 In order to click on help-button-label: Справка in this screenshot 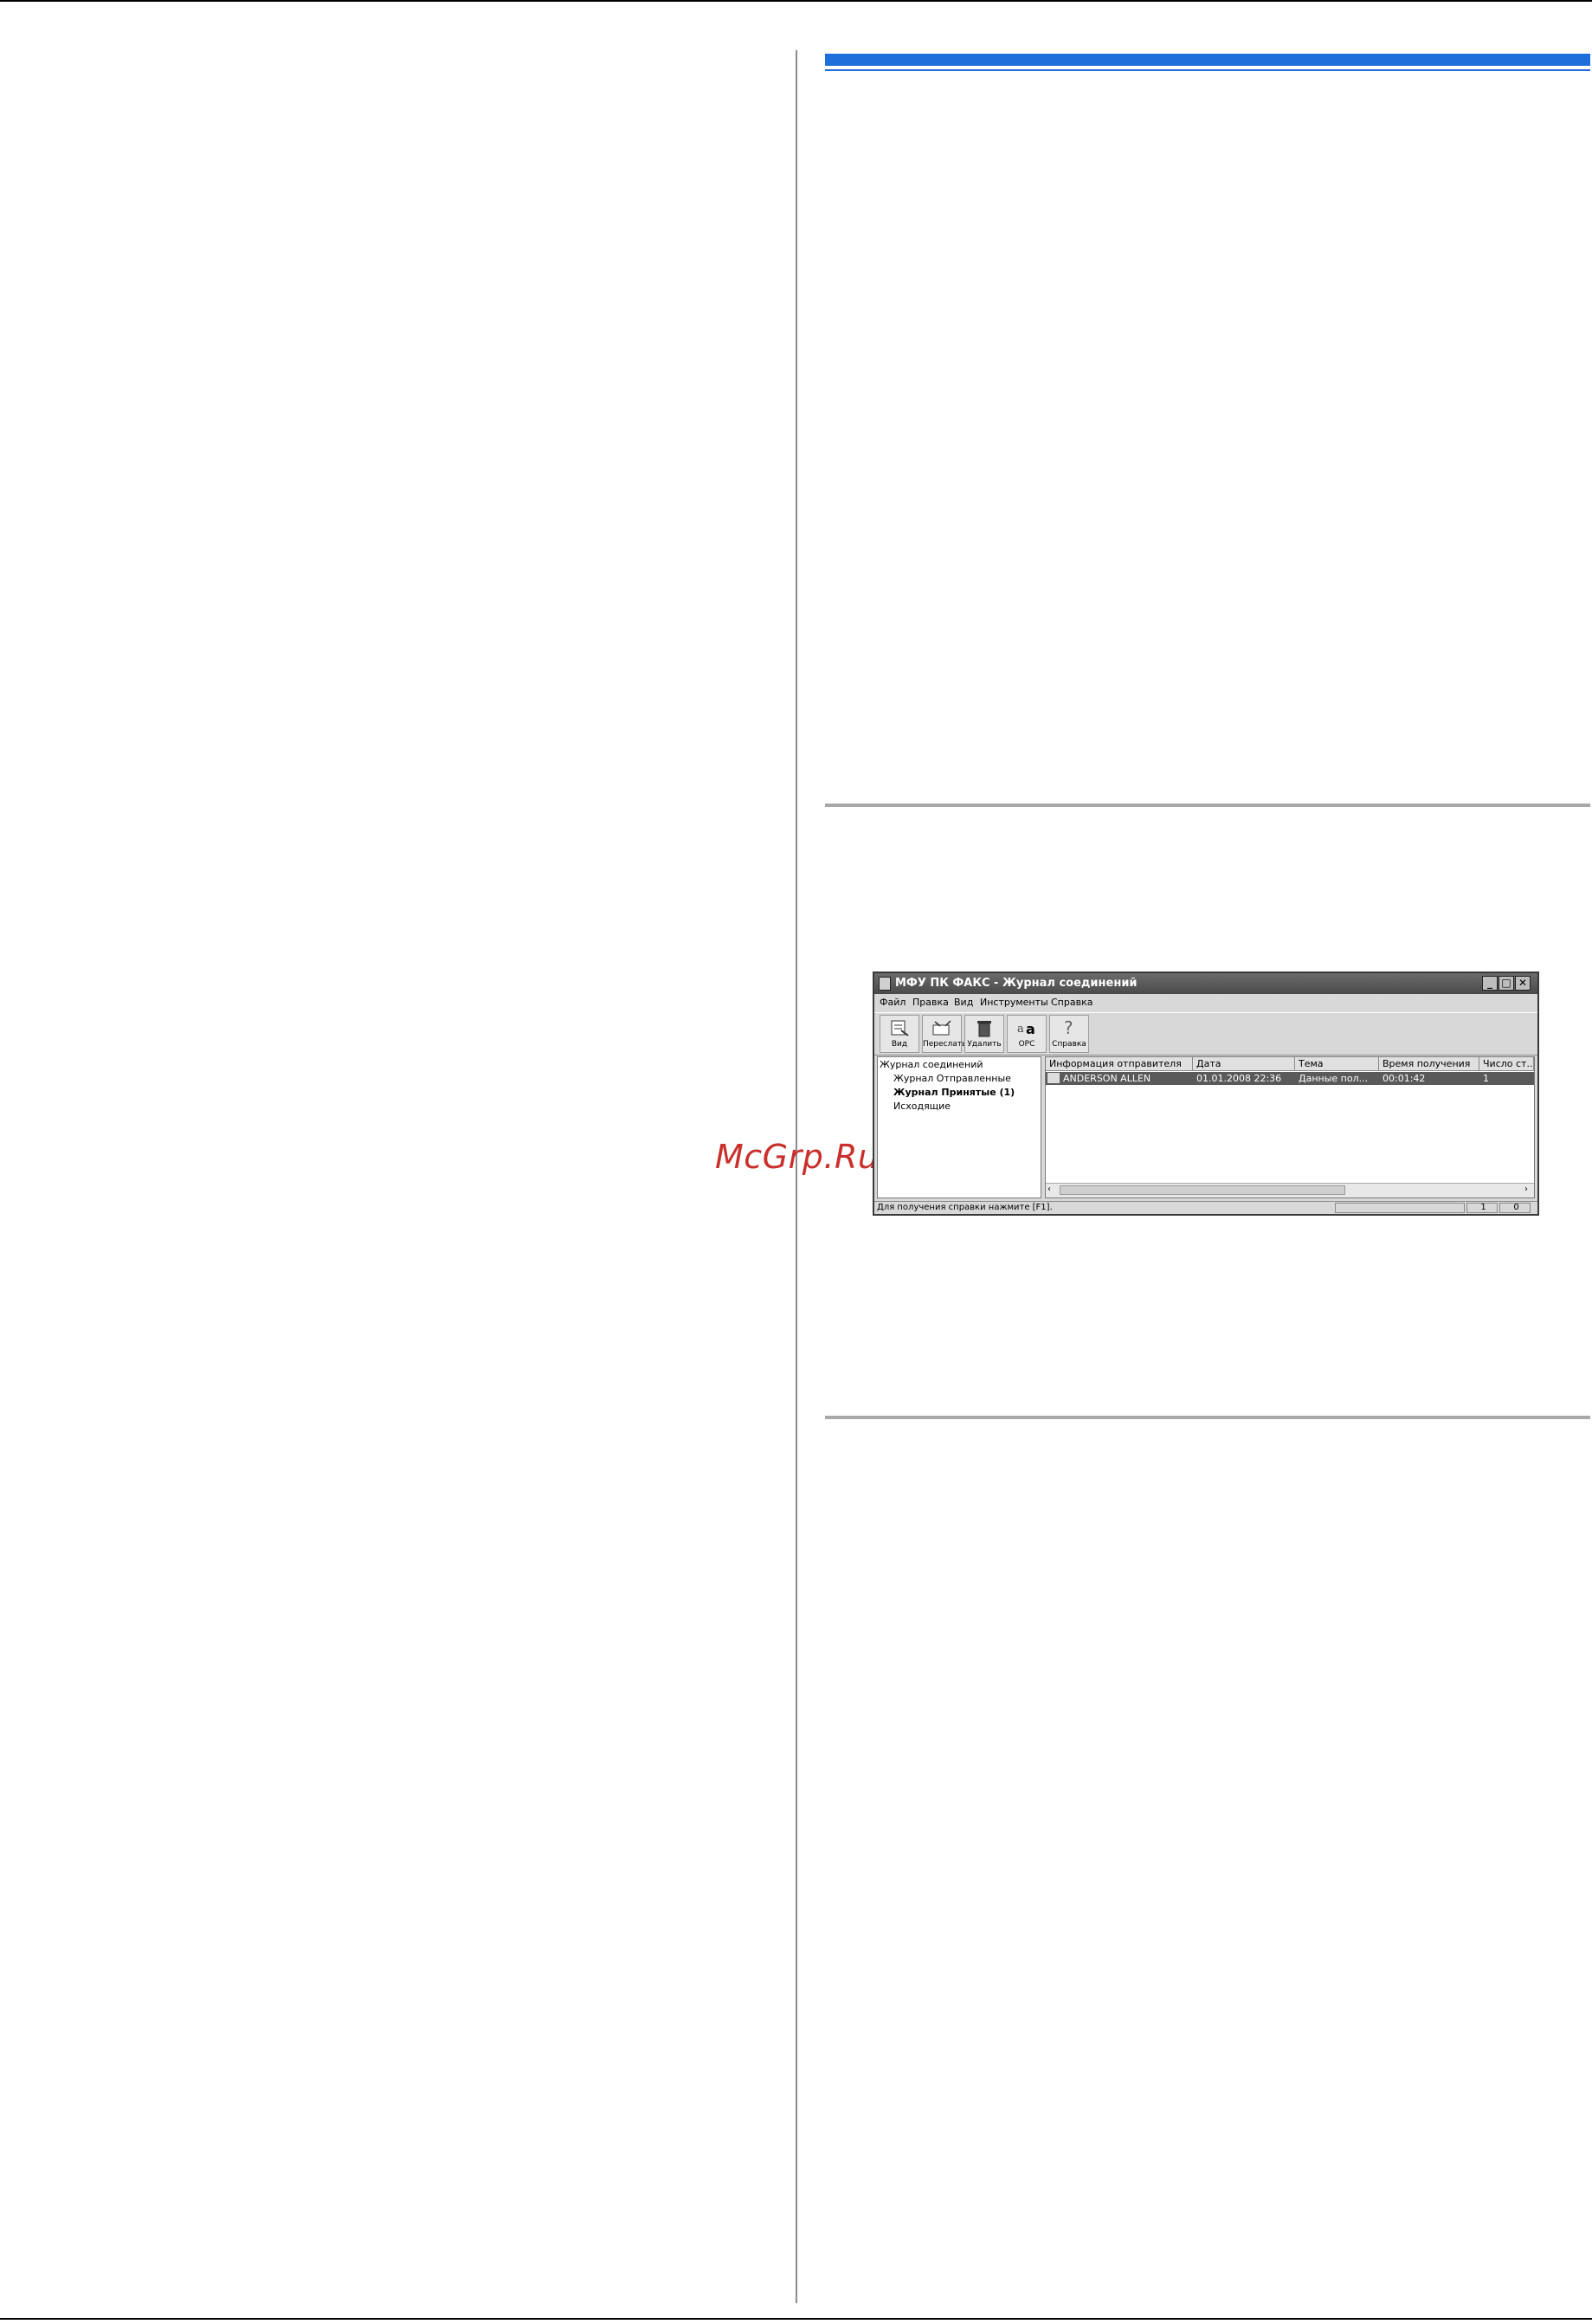, I will do `click(1069, 1045)`.